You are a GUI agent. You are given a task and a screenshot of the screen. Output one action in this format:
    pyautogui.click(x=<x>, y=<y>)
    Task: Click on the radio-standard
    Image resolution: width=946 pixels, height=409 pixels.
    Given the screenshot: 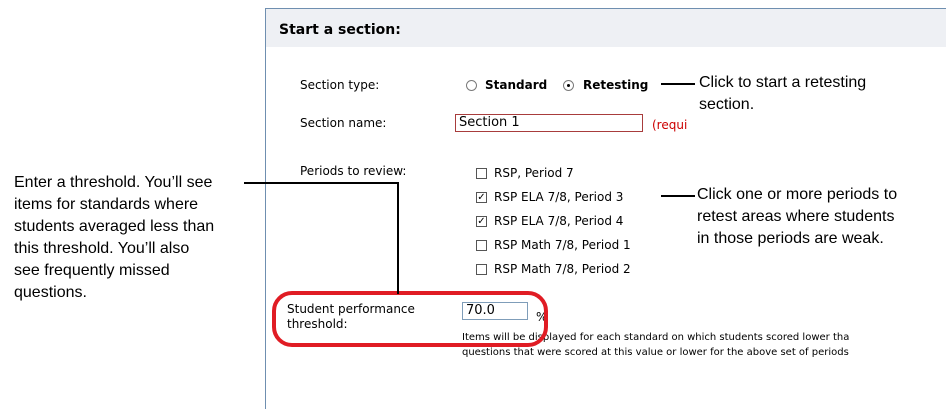 What is the action you would take?
    pyautogui.click(x=471, y=85)
    